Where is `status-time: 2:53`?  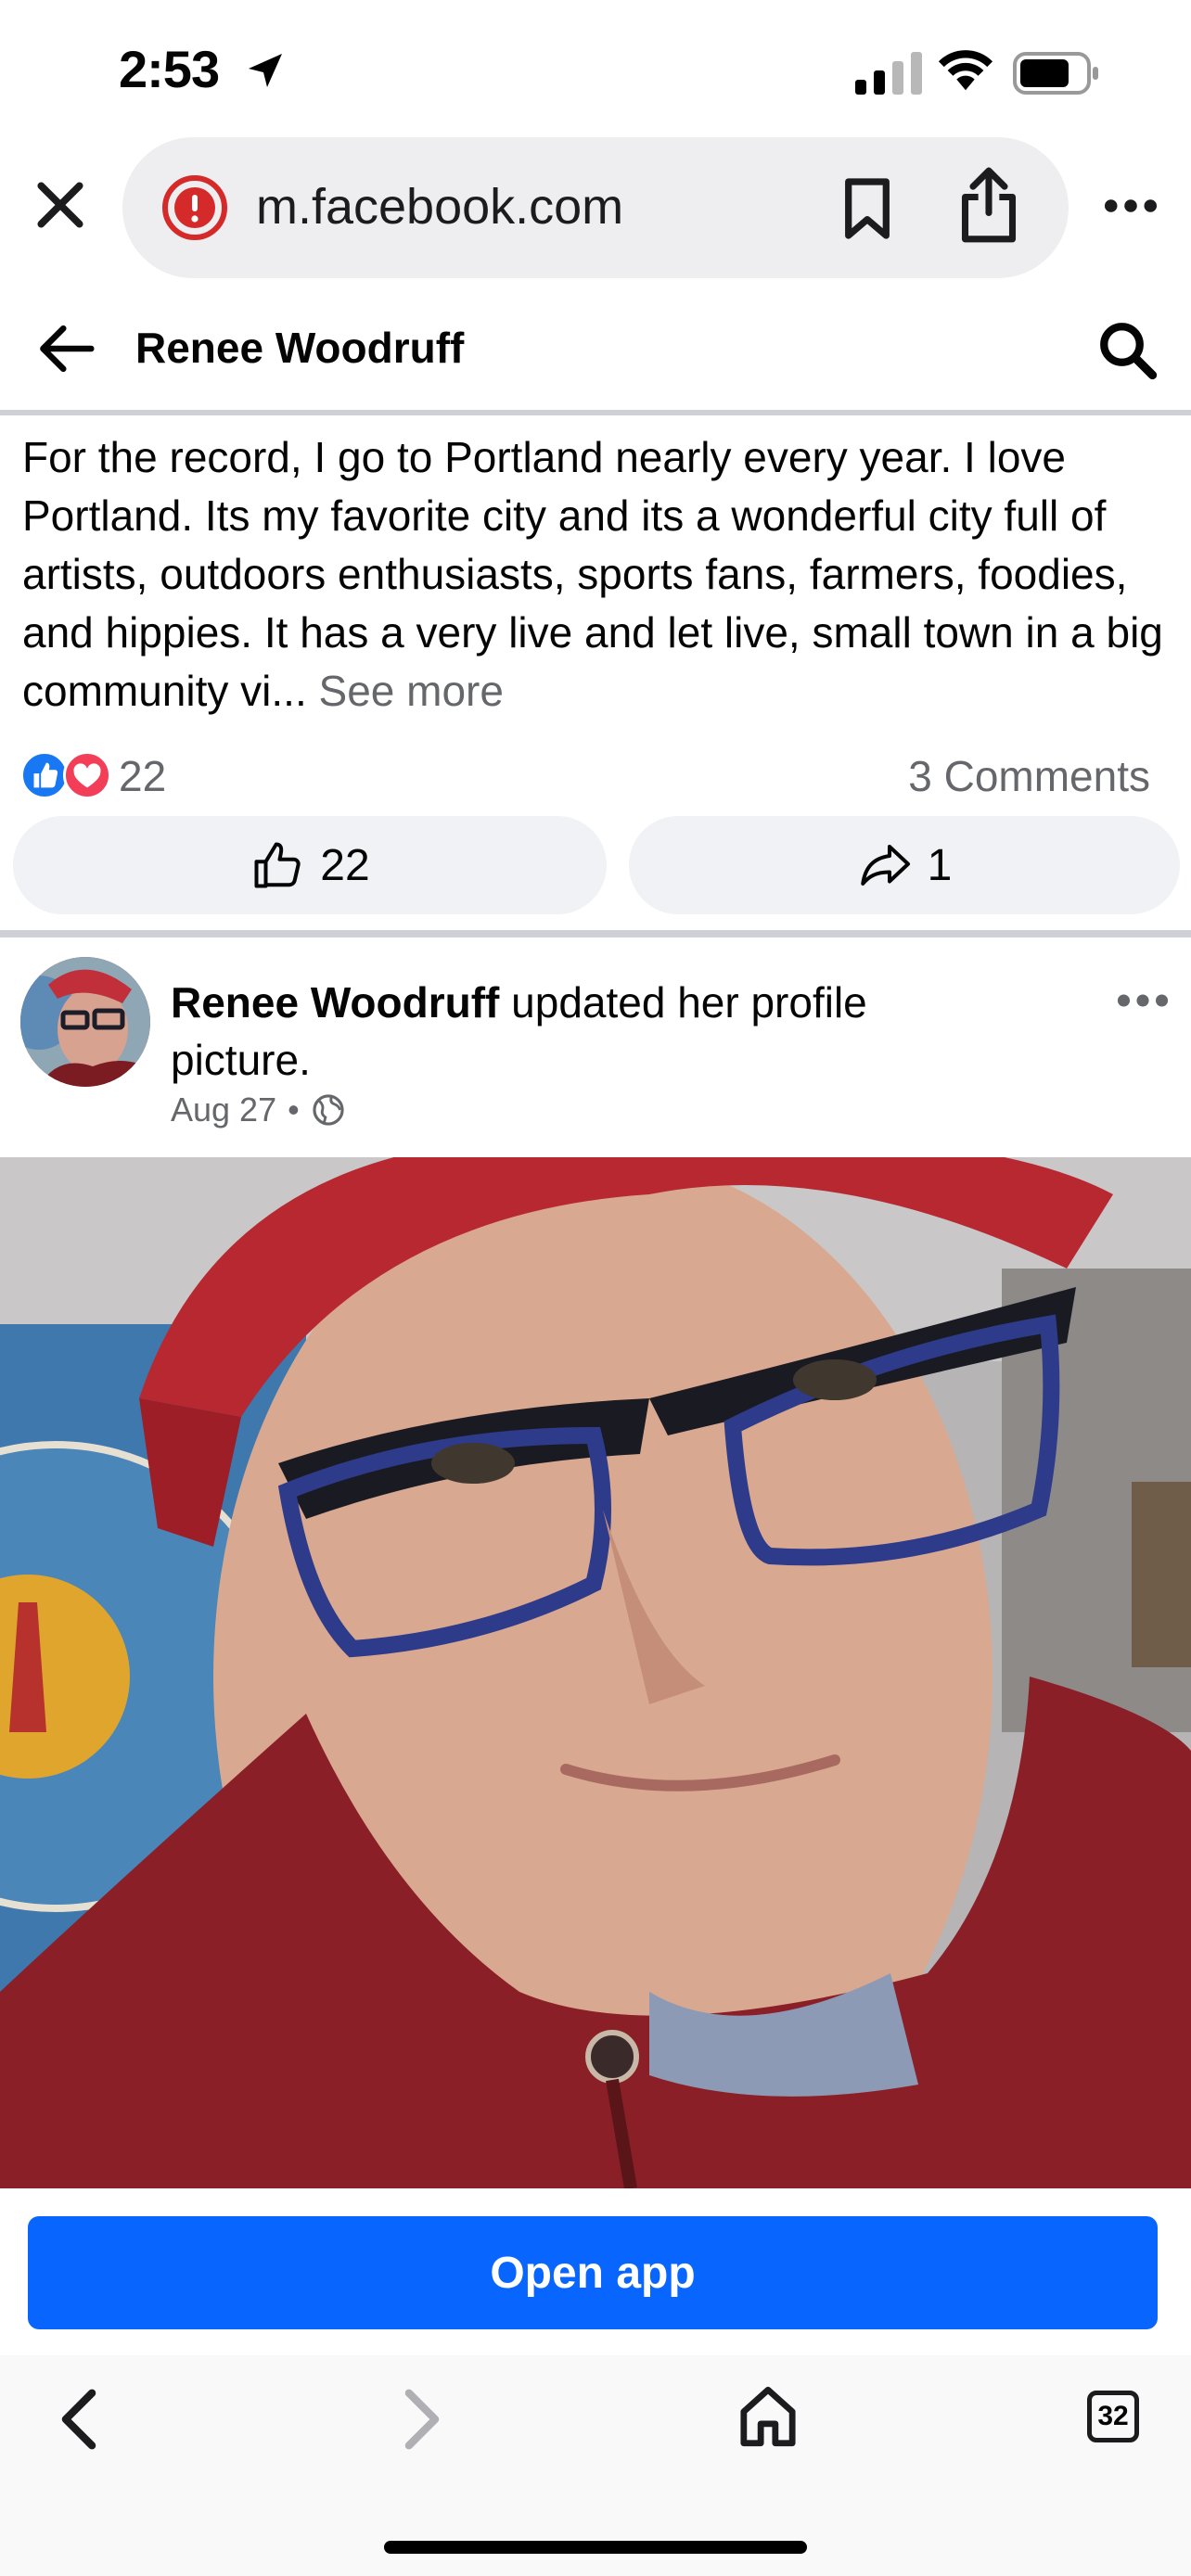
status-time: 2:53 is located at coordinates (169, 69).